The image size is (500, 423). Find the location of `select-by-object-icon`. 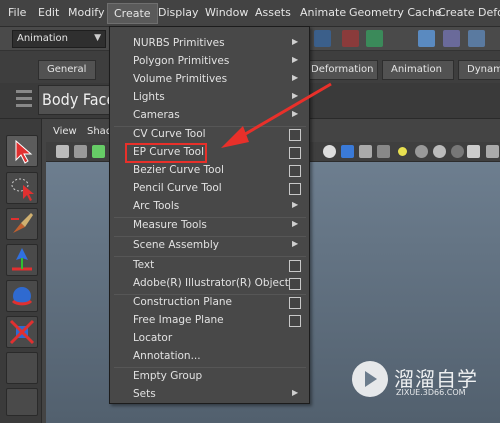

select-by-object-icon is located at coordinates (350, 38).